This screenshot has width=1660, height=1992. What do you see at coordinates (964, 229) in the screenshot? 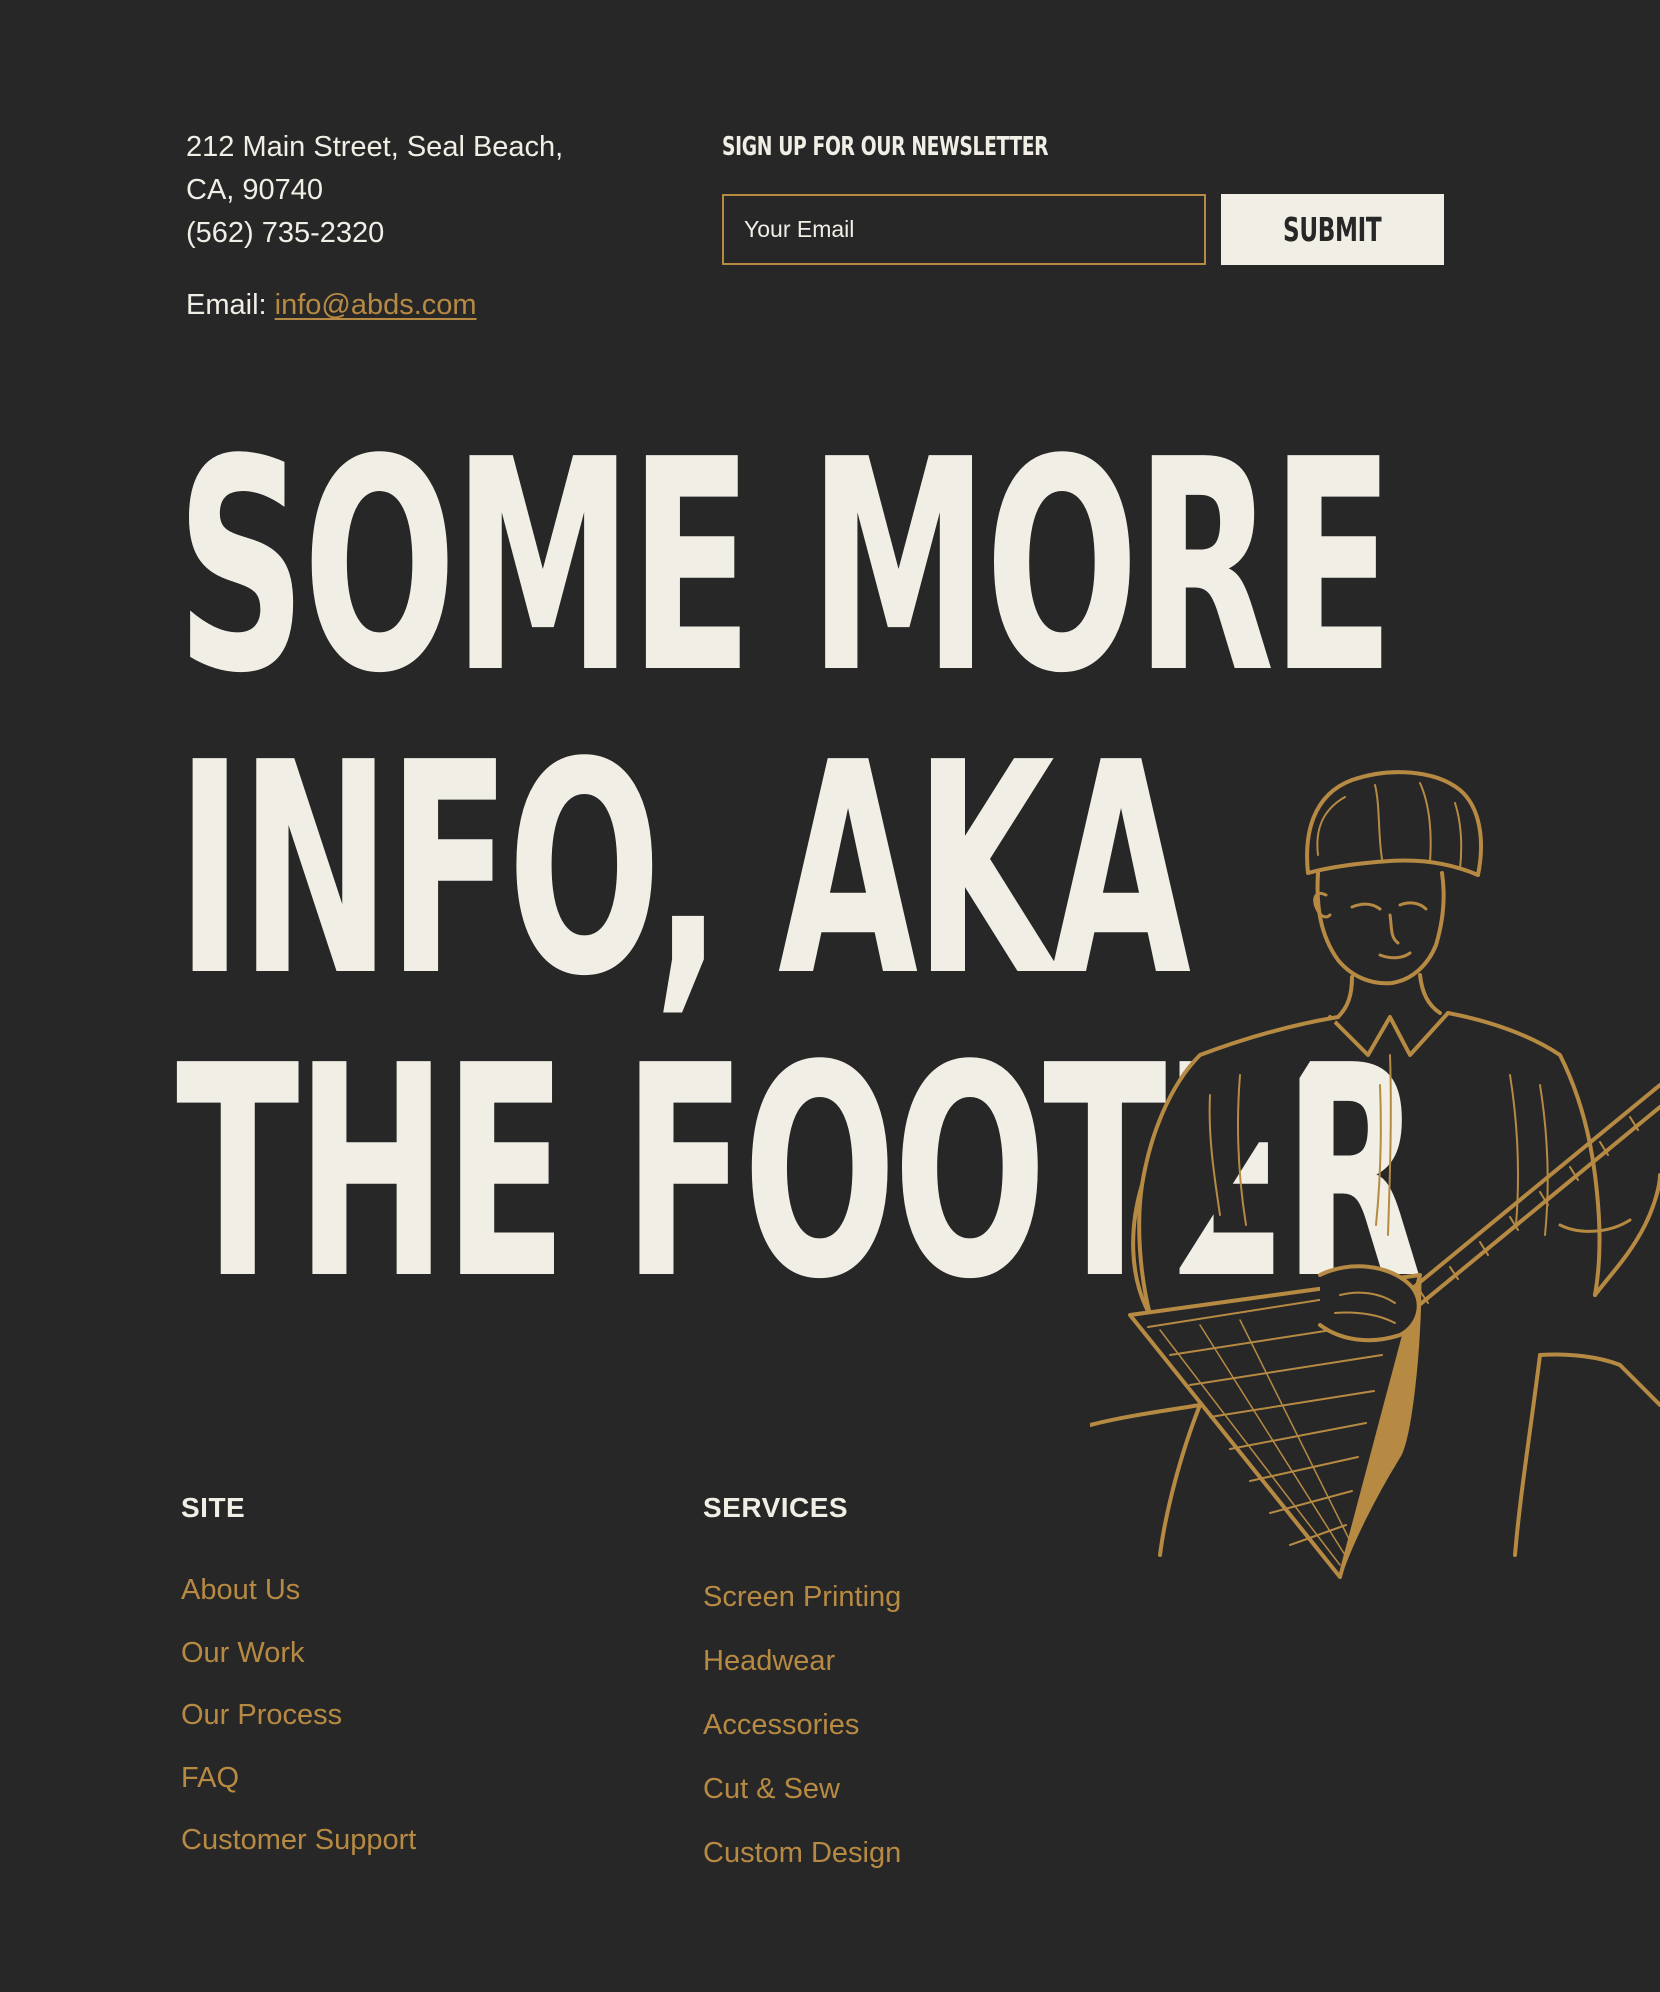
I see `newsletter-email-input` at bounding box center [964, 229].